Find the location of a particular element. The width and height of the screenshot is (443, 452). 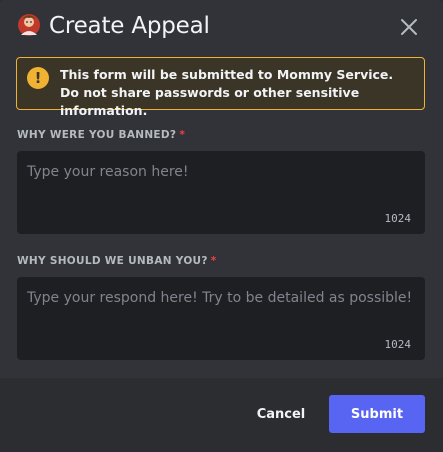

server-avatar-icon is located at coordinates (29, 25).